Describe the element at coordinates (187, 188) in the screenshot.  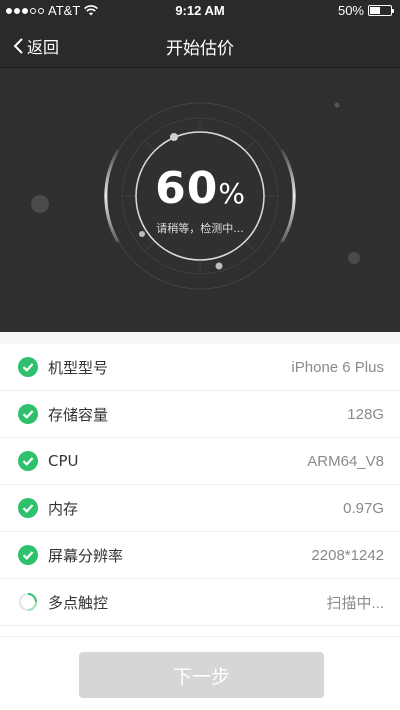
I see `progress-percent: 60` at that location.